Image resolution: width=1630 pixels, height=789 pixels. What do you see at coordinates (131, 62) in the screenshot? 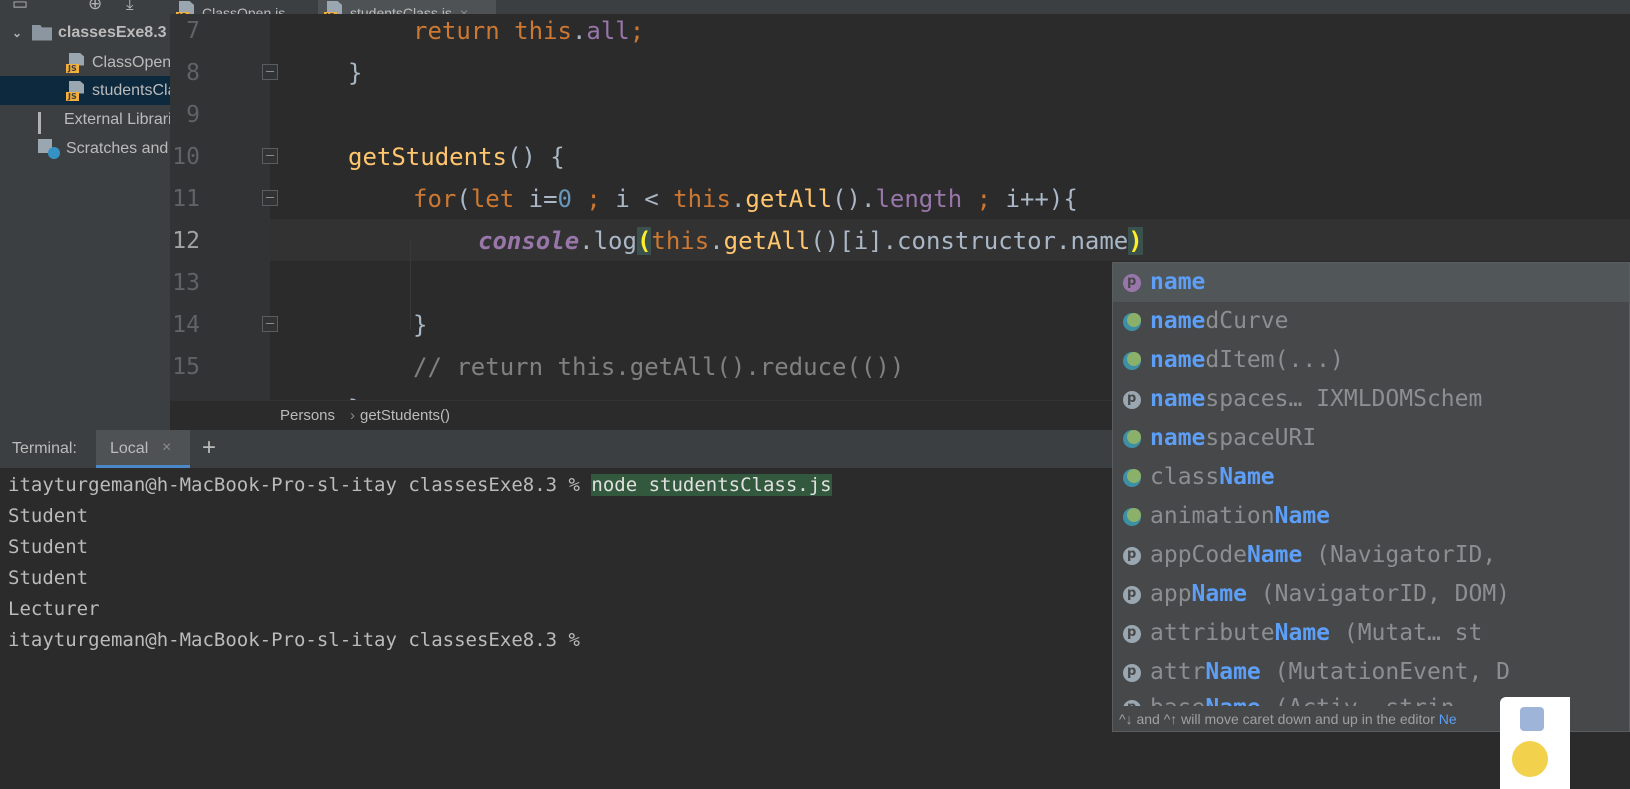
I see `tree-item-label: ClassOpen.js` at bounding box center [131, 62].